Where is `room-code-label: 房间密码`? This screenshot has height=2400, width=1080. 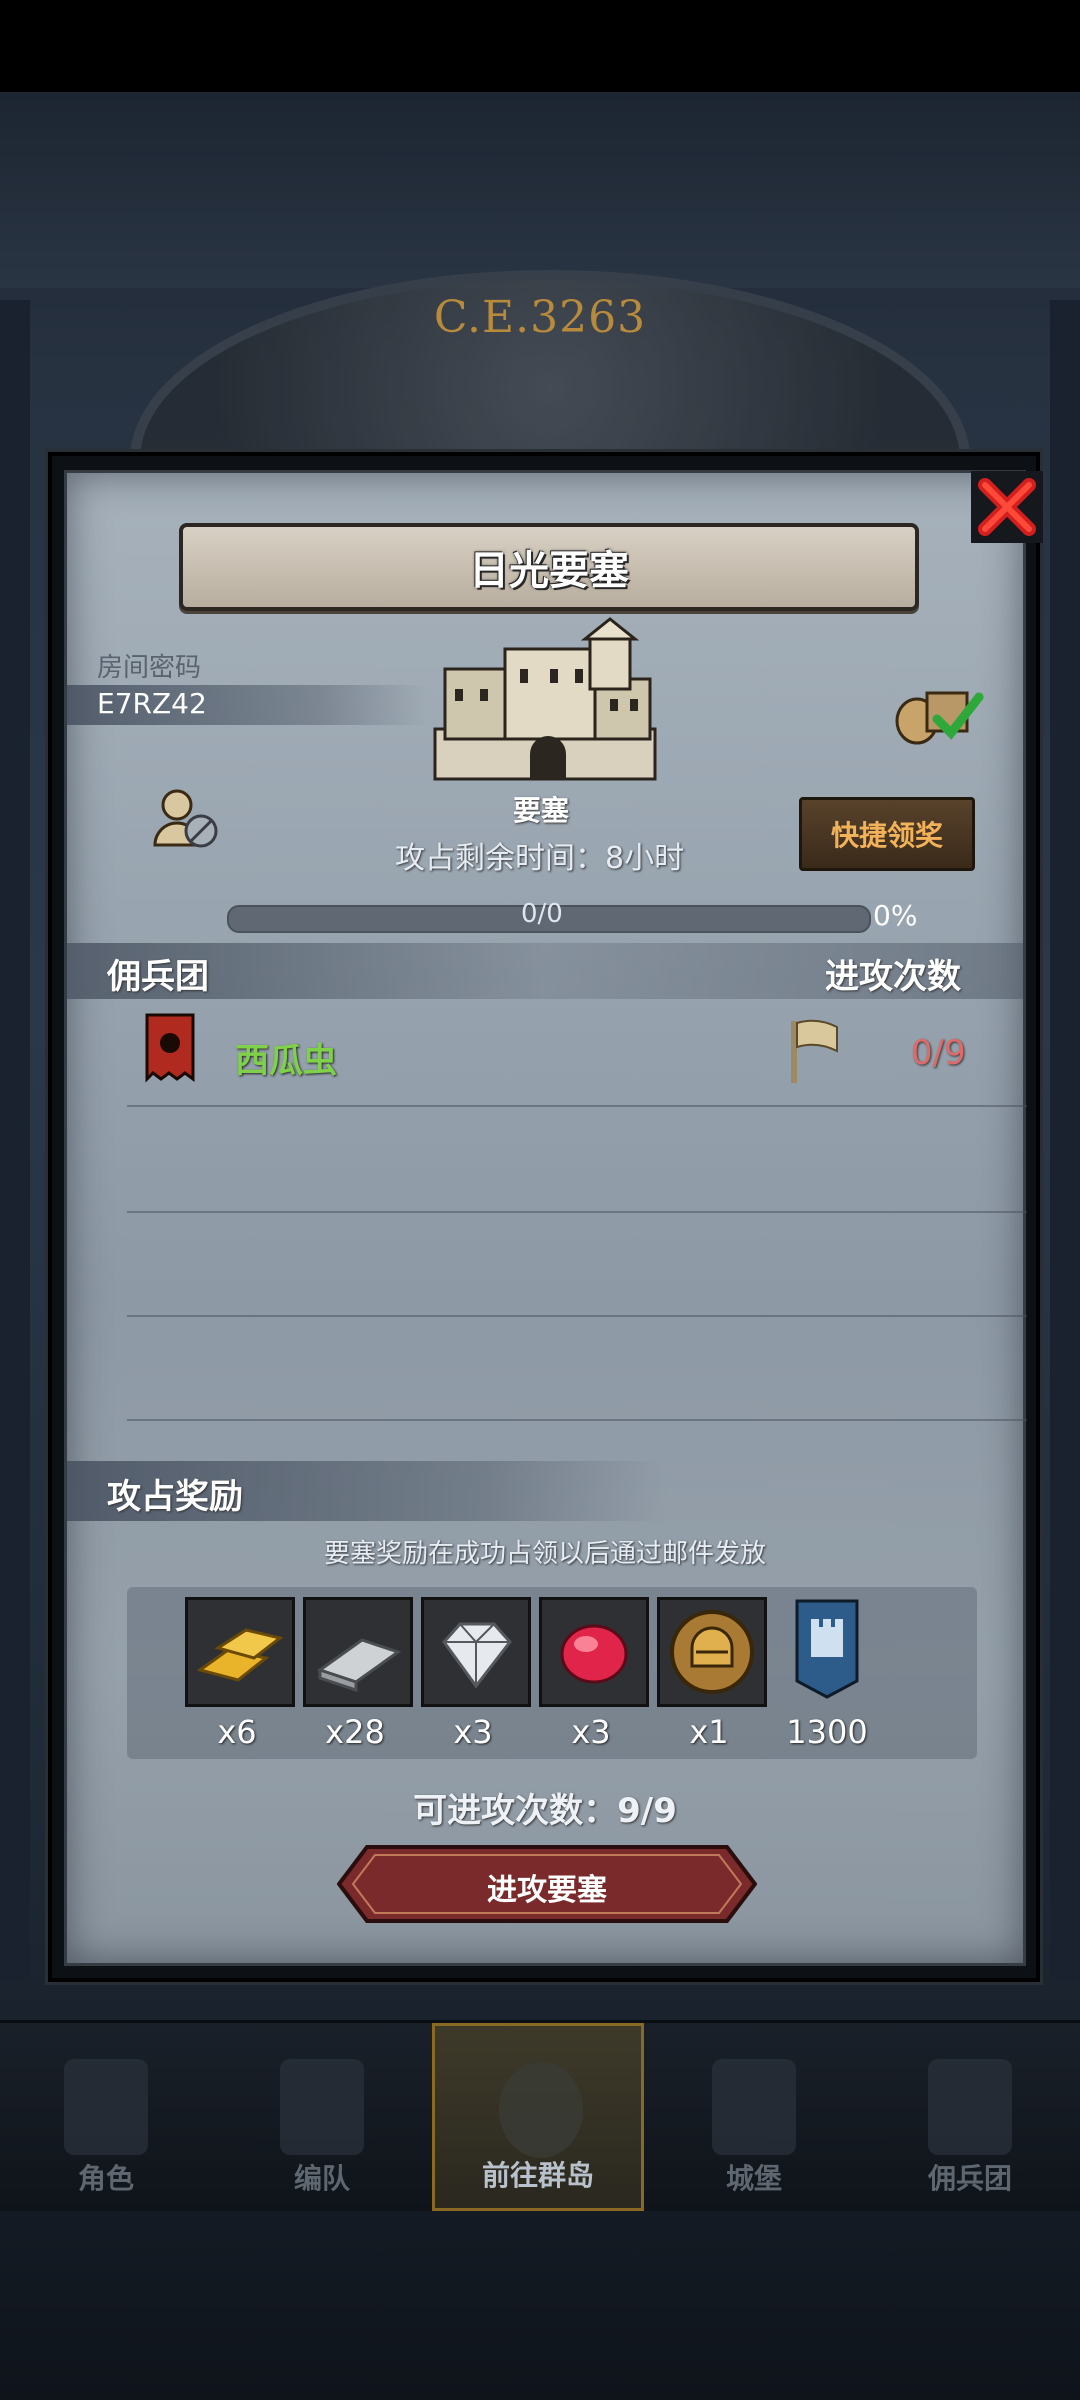 room-code-label: 房间密码 is located at coordinates (149, 668).